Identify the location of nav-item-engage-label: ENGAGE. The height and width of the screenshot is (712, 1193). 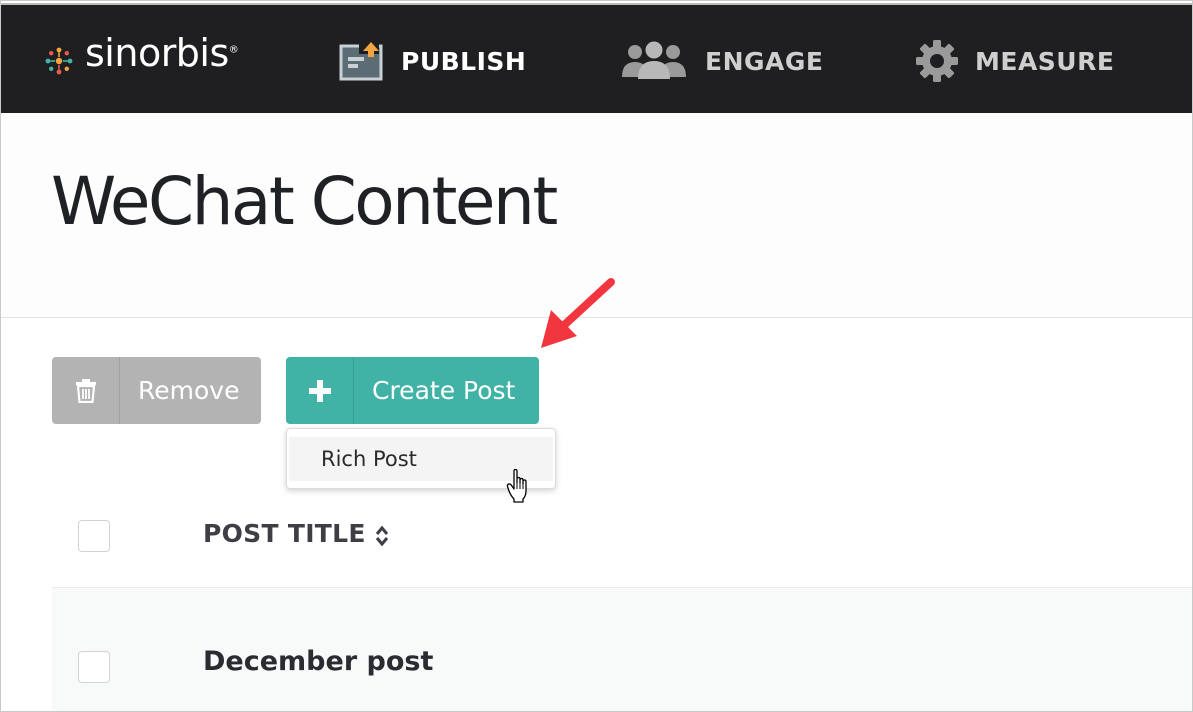
(764, 61).